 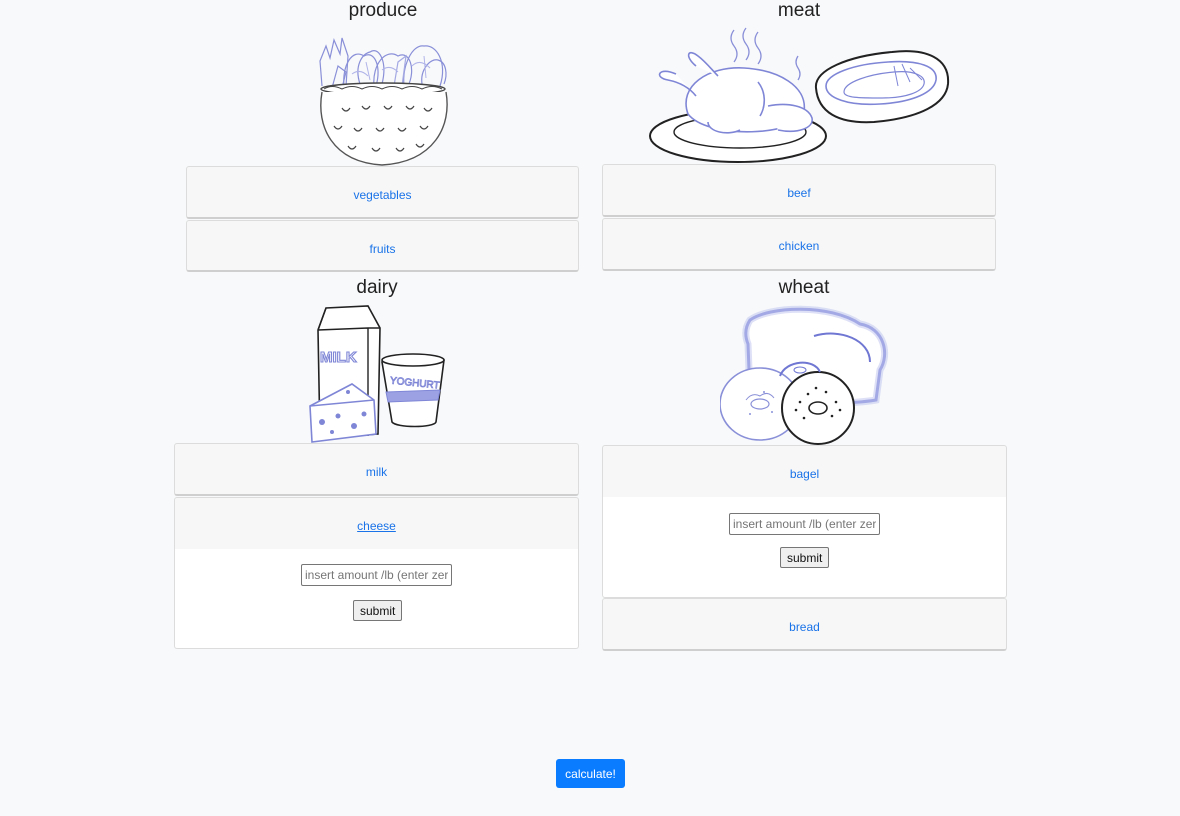 I want to click on milk-carton-label: MILK, so click(x=338, y=357).